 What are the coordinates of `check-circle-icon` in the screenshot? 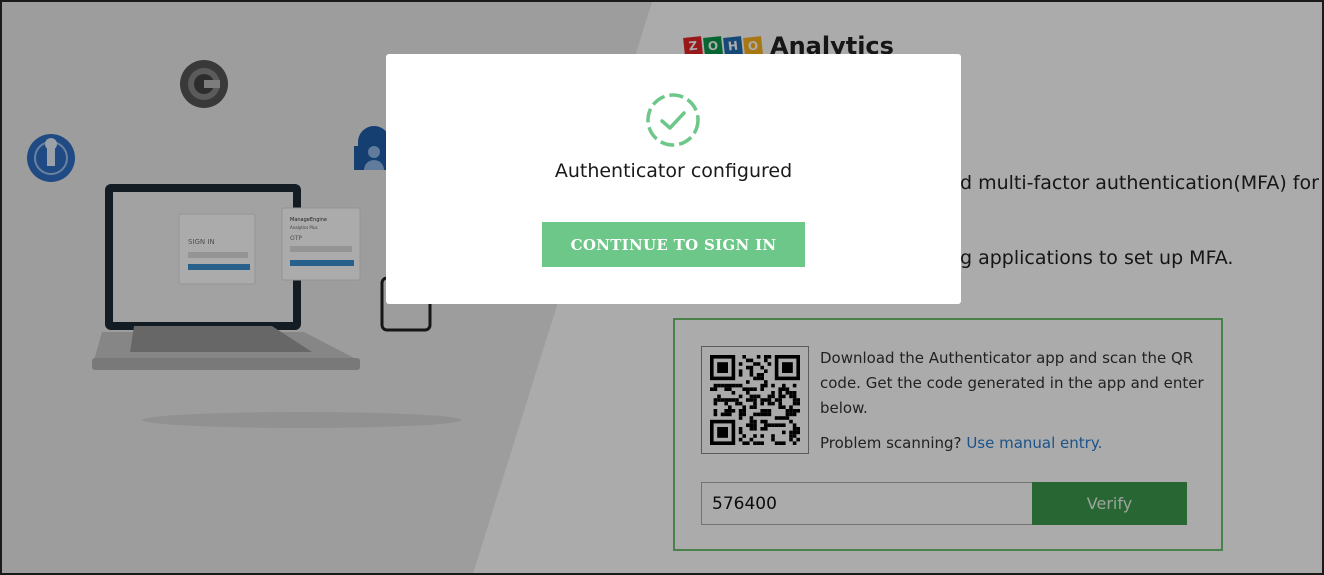 It's located at (673, 120).